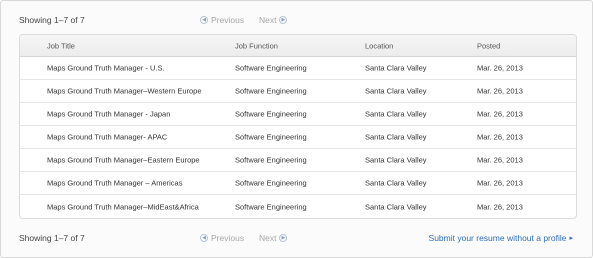 The height and width of the screenshot is (258, 593). Describe the element at coordinates (123, 160) in the screenshot. I see `job-title: Maps Ground Truth Manager–Eastern Europe` at that location.